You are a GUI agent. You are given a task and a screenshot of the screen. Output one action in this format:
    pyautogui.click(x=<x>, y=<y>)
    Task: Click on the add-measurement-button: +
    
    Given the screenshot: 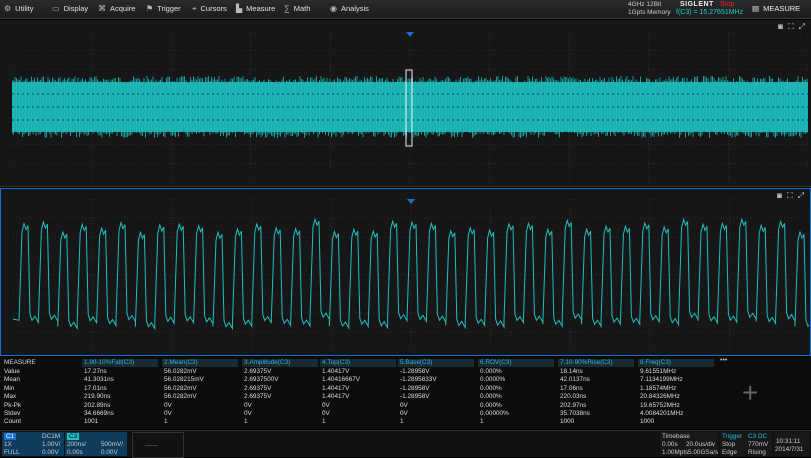 What is the action you would take?
    pyautogui.click(x=750, y=393)
    